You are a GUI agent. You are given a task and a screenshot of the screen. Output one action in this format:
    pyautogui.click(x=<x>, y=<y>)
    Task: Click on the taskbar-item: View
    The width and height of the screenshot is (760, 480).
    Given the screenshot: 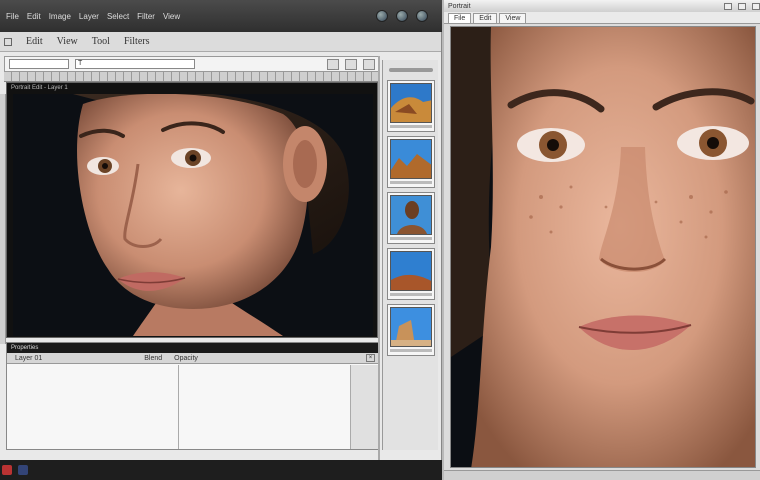 What is the action you would take?
    pyautogui.click(x=171, y=16)
    